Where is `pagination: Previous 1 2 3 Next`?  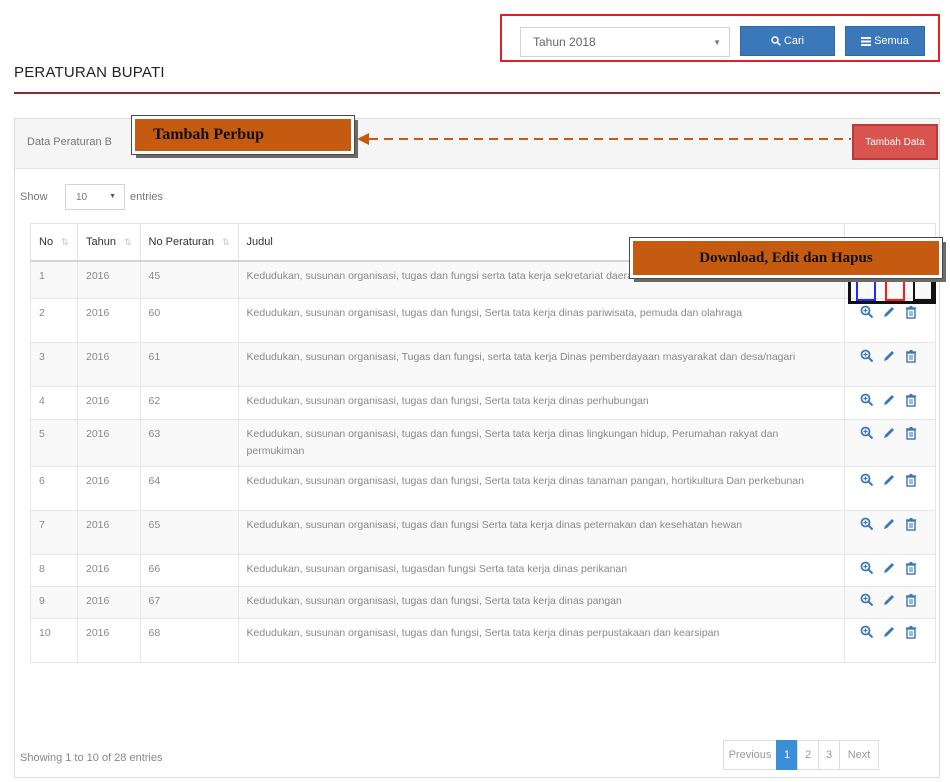 pagination: Previous 1 2 3 Next is located at coordinates (801, 755).